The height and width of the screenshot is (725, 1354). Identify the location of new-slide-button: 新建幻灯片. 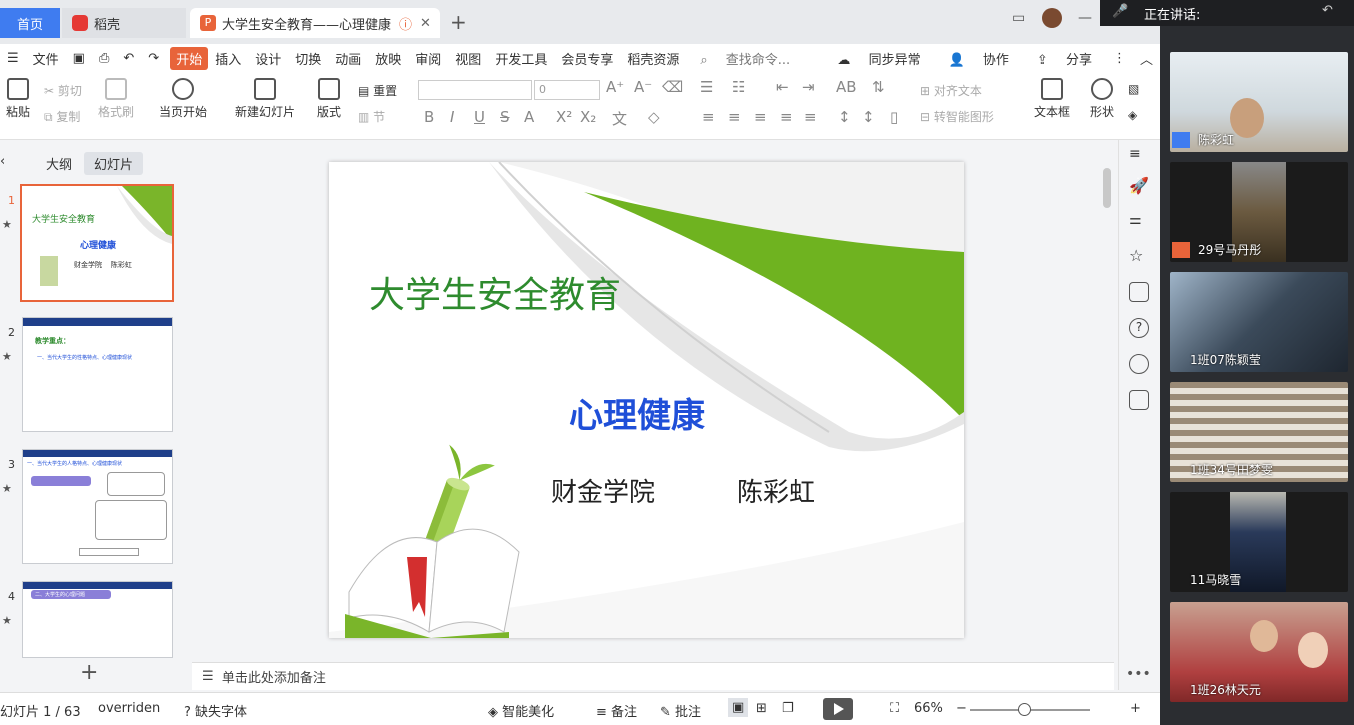
(265, 99).